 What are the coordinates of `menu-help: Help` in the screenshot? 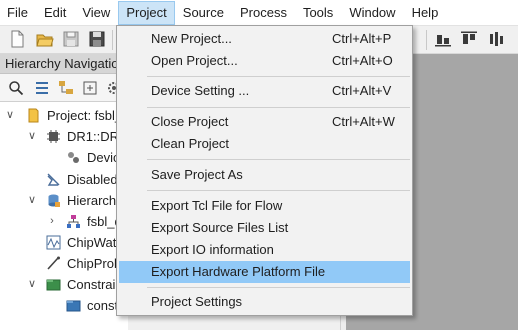 It's located at (425, 13).